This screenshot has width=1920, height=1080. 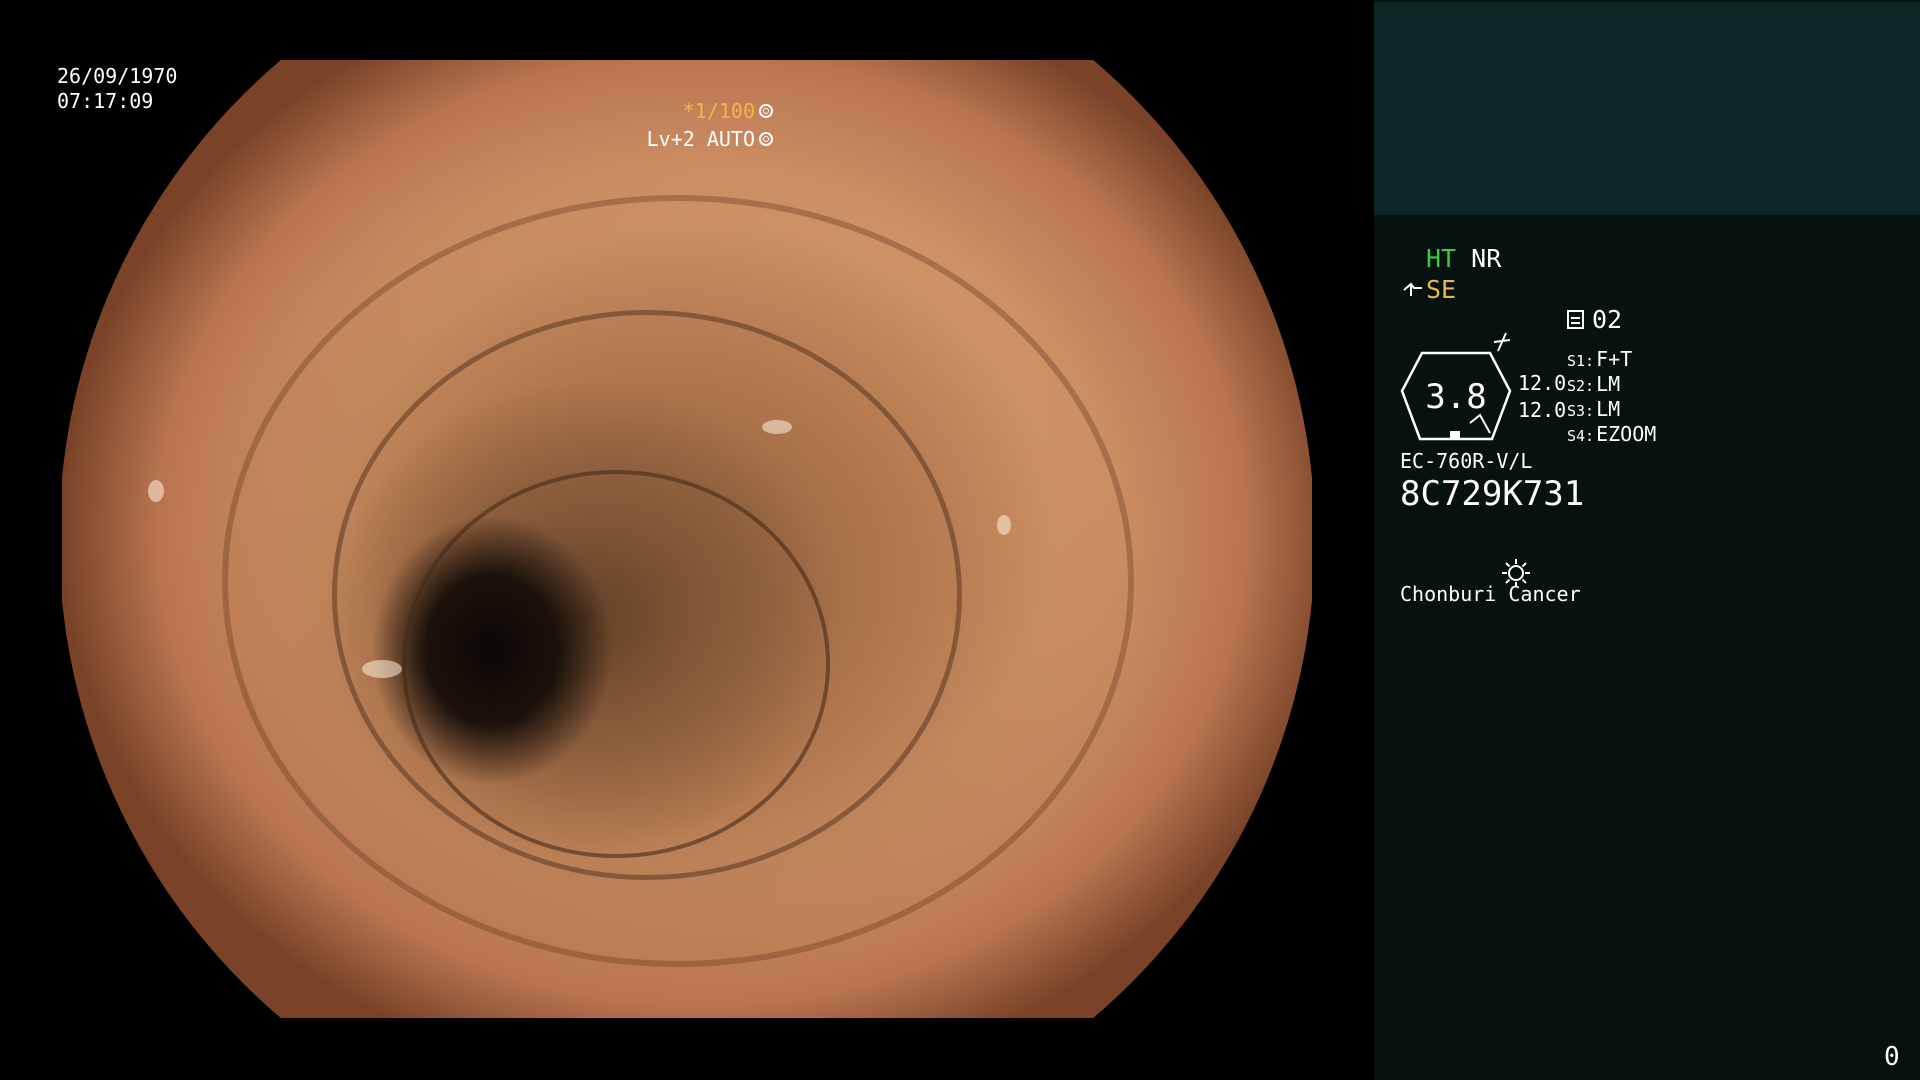 I want to click on structure-enhance-row: SE, so click(x=1429, y=289).